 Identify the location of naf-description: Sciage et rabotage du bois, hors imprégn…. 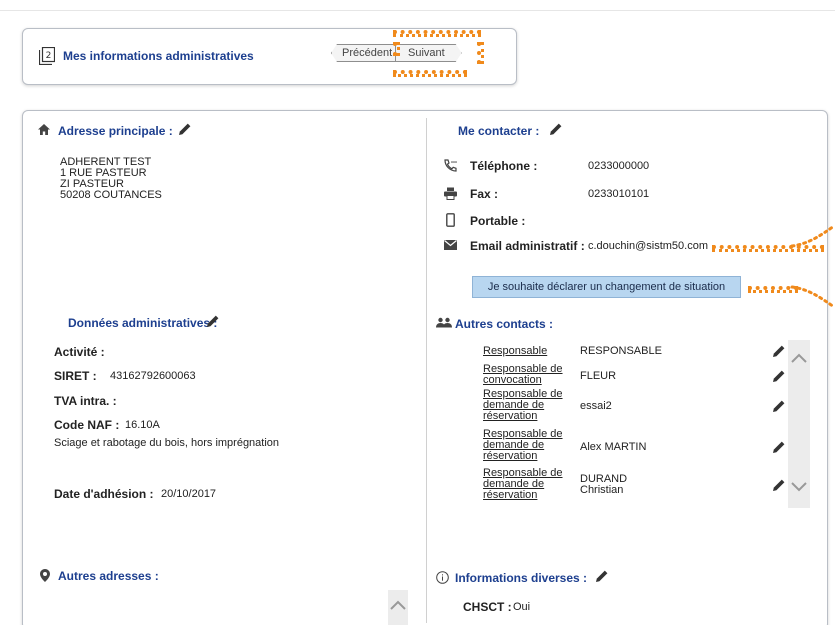
(167, 443).